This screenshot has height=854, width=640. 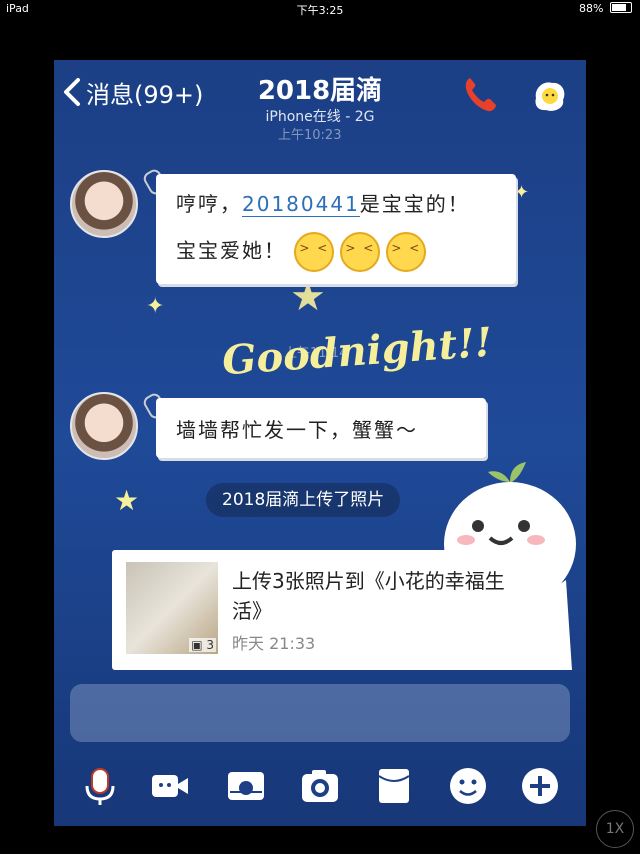 What do you see at coordinates (320, 713) in the screenshot?
I see `message-input` at bounding box center [320, 713].